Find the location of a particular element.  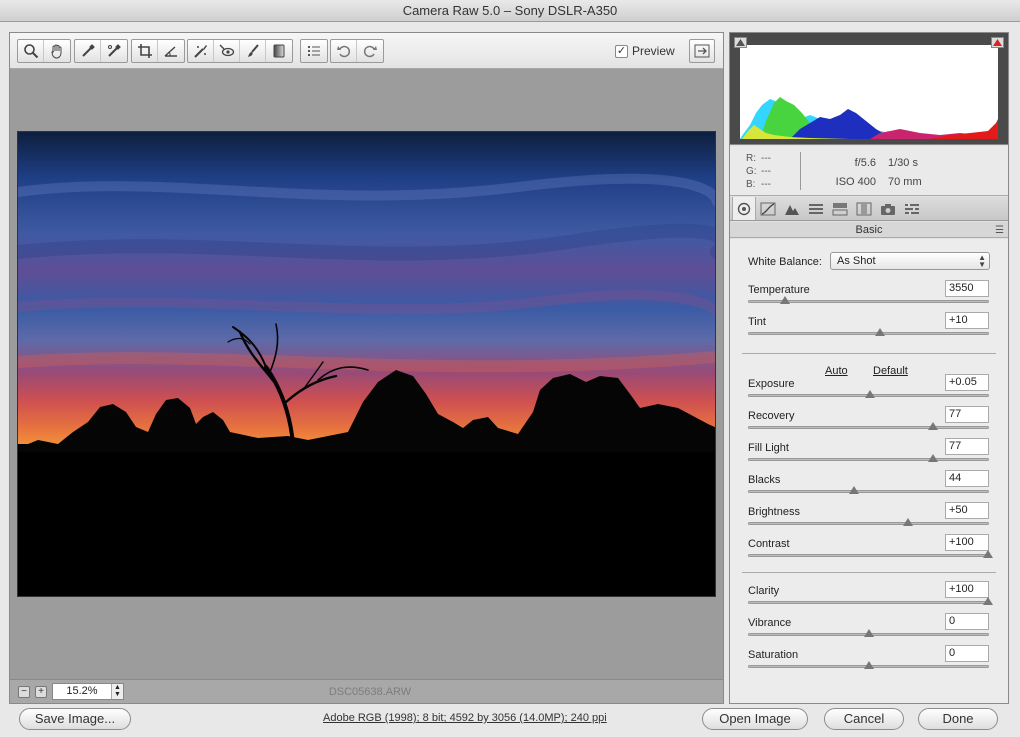

brightness-track is located at coordinates (868, 522).